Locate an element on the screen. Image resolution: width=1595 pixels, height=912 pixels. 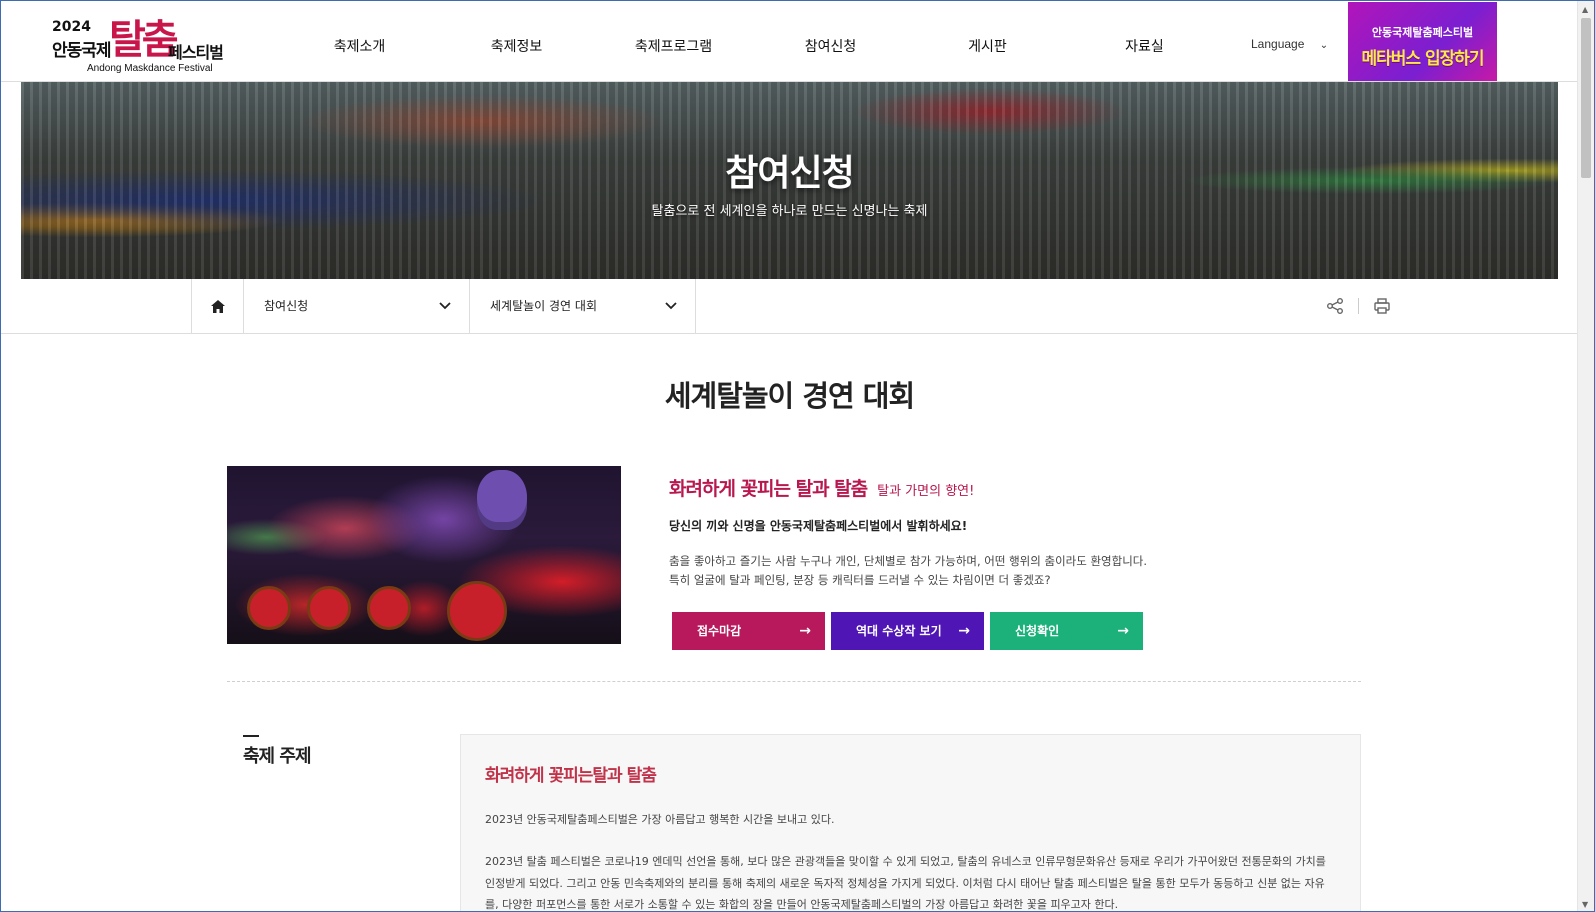
main-navigation: 축제소개 축제정보 축제프로그램 참여신청 게시판 자료실 is located at coordinates (752, 41).